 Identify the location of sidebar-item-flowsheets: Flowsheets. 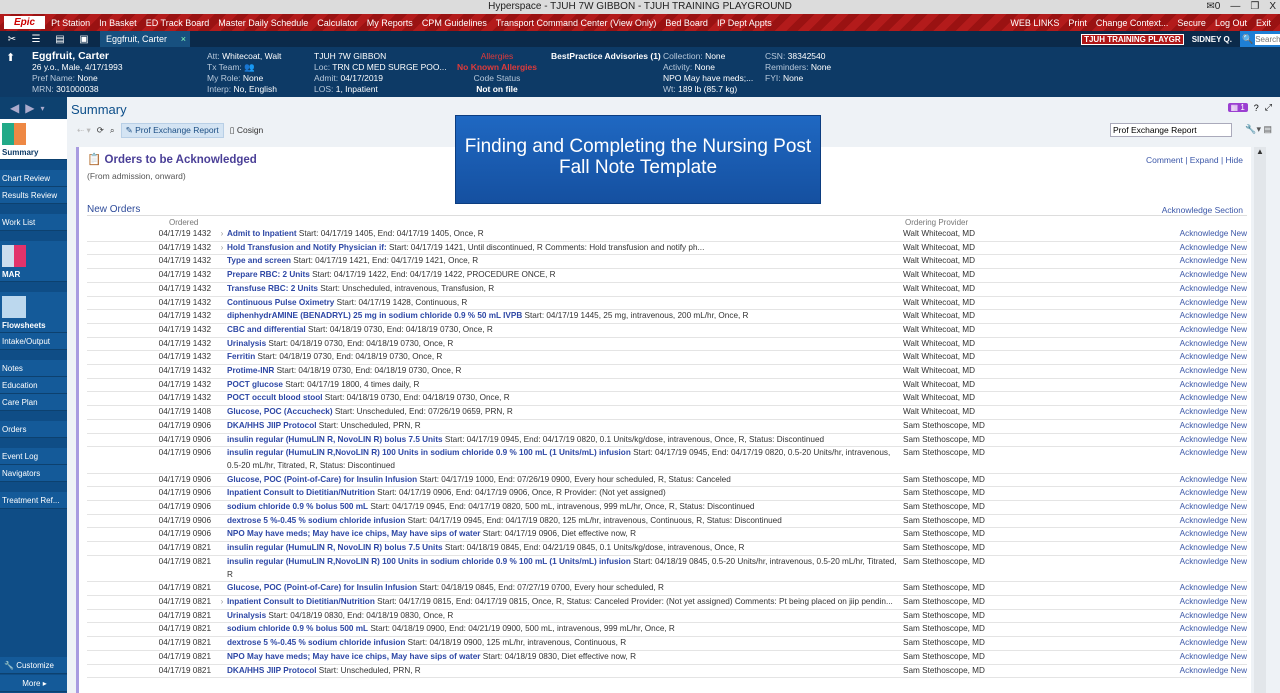
(33, 312).